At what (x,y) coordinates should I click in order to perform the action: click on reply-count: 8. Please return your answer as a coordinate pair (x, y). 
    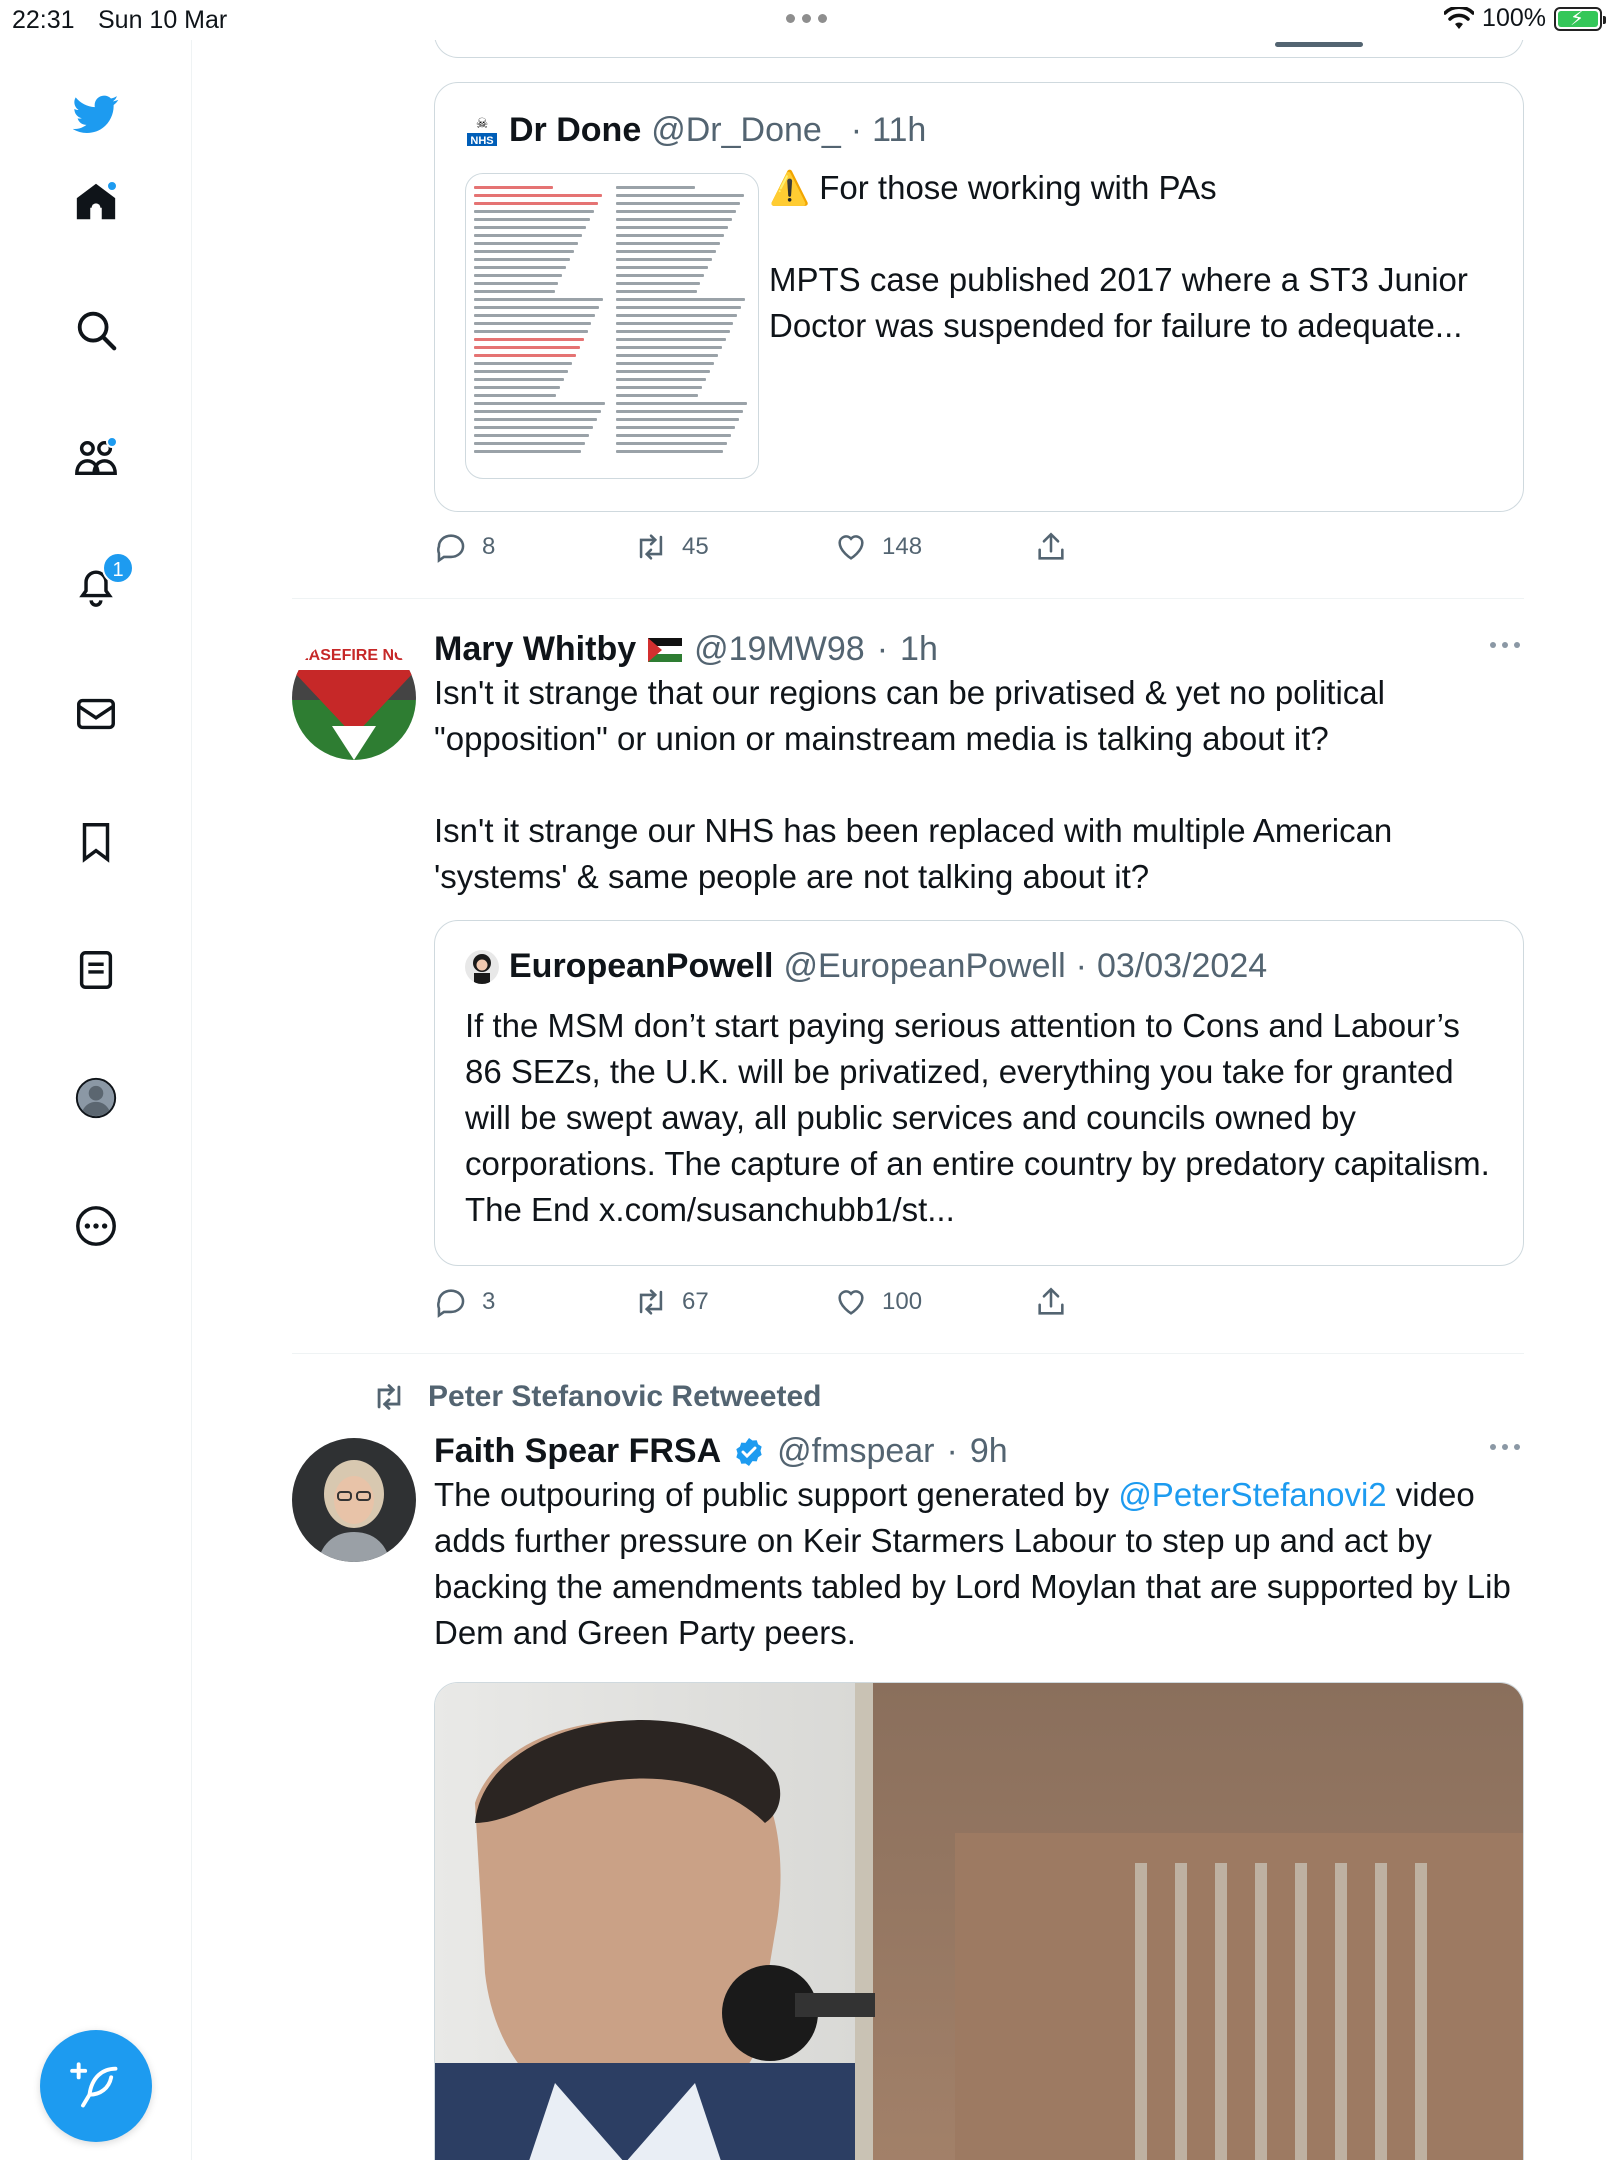
    Looking at the image, I should click on (489, 546).